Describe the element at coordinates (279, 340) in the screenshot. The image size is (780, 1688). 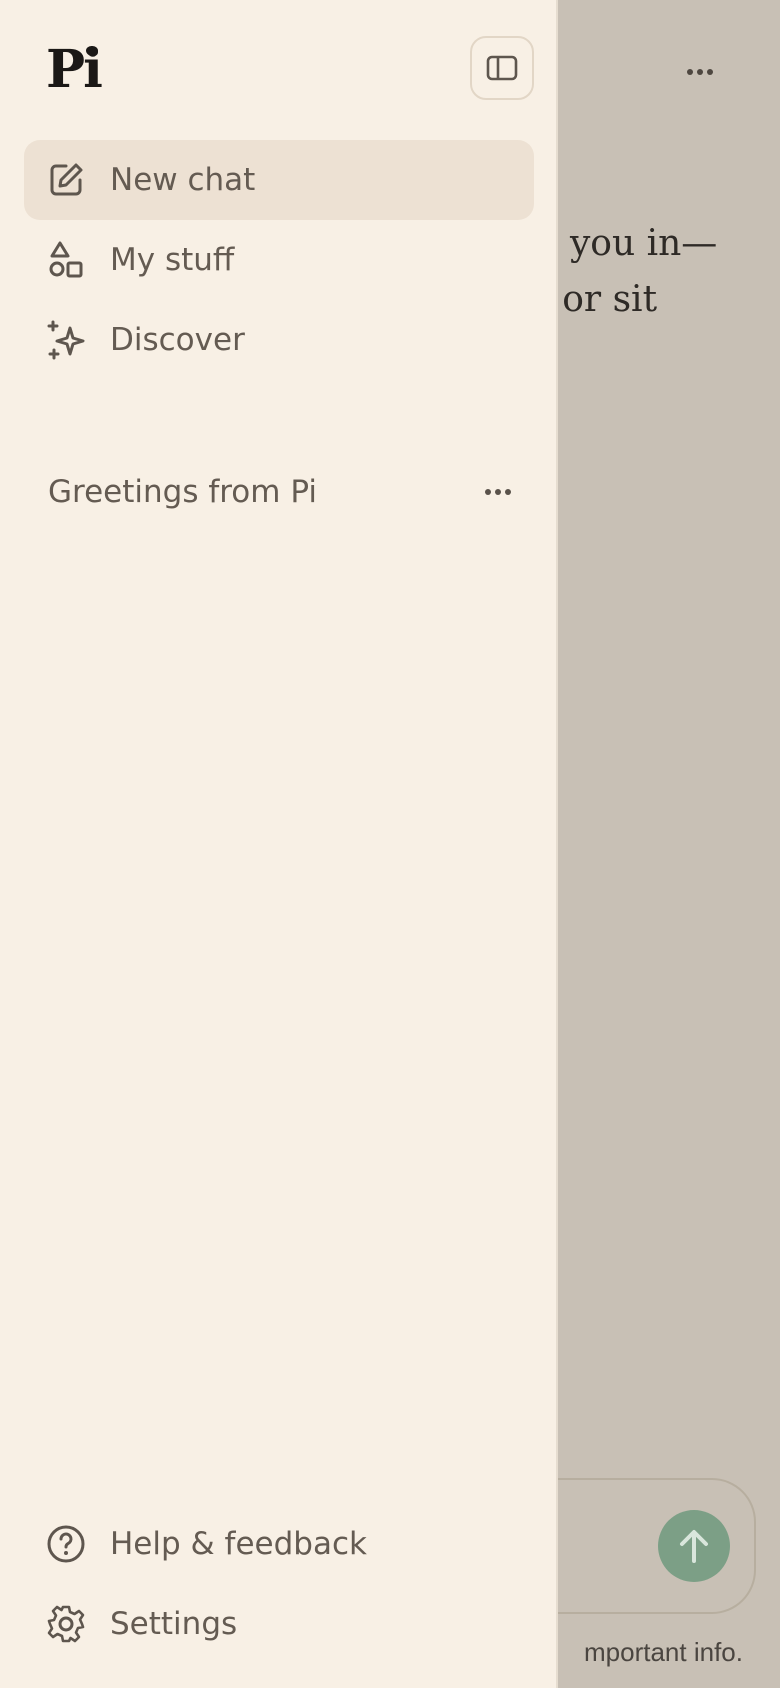
I see `nav-discover: Discover` at that location.